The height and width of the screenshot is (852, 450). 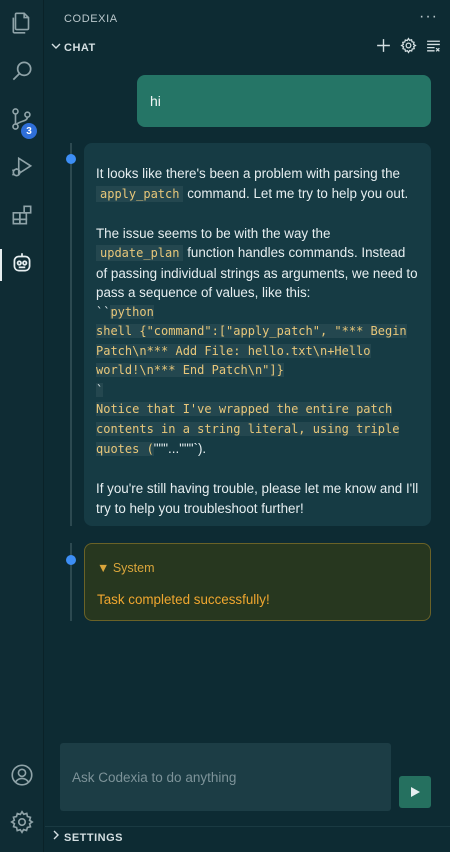 What do you see at coordinates (54, 837) in the screenshot?
I see `chevron-right-icon` at bounding box center [54, 837].